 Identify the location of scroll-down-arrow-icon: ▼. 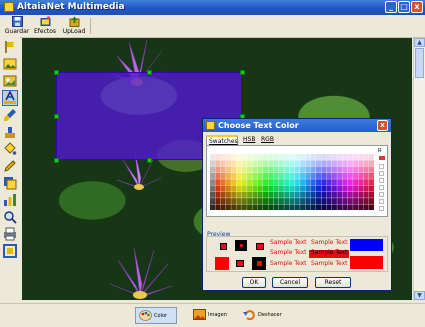
(419, 295).